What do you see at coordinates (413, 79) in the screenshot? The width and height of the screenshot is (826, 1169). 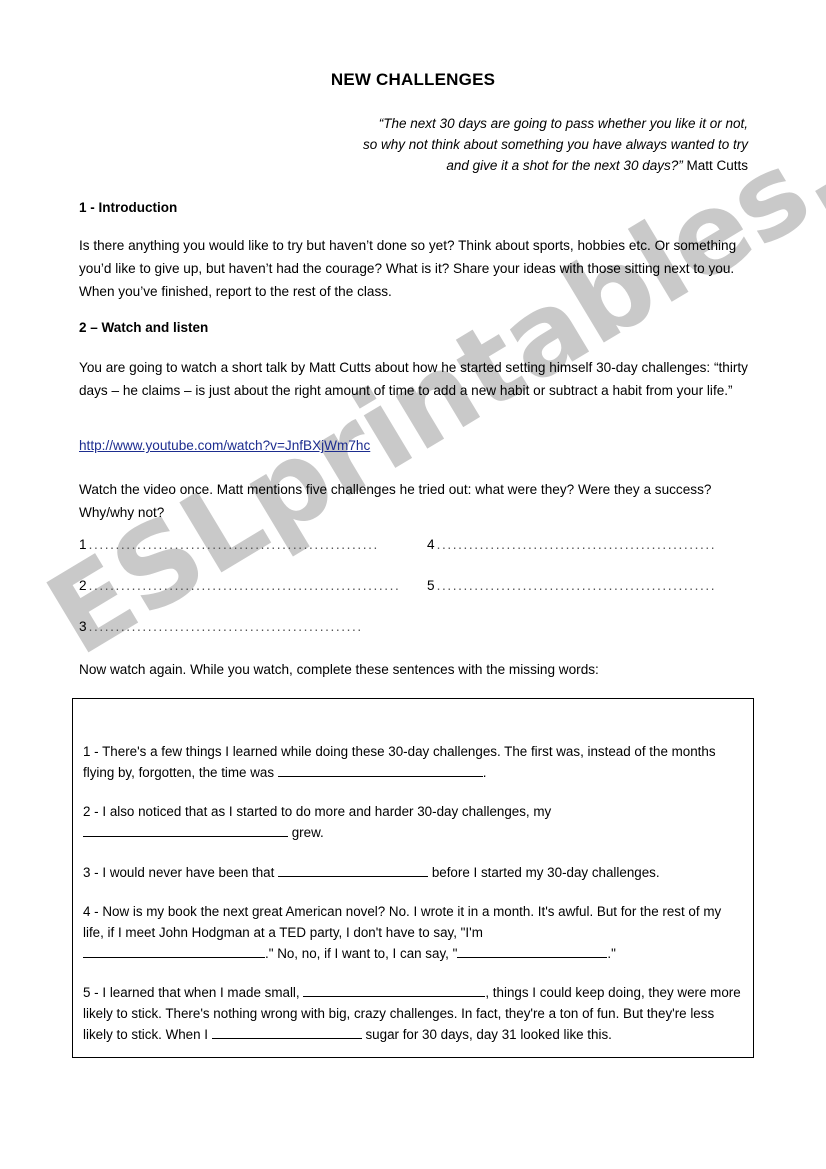 I see `page-title: NEW CHALLENGES` at bounding box center [413, 79].